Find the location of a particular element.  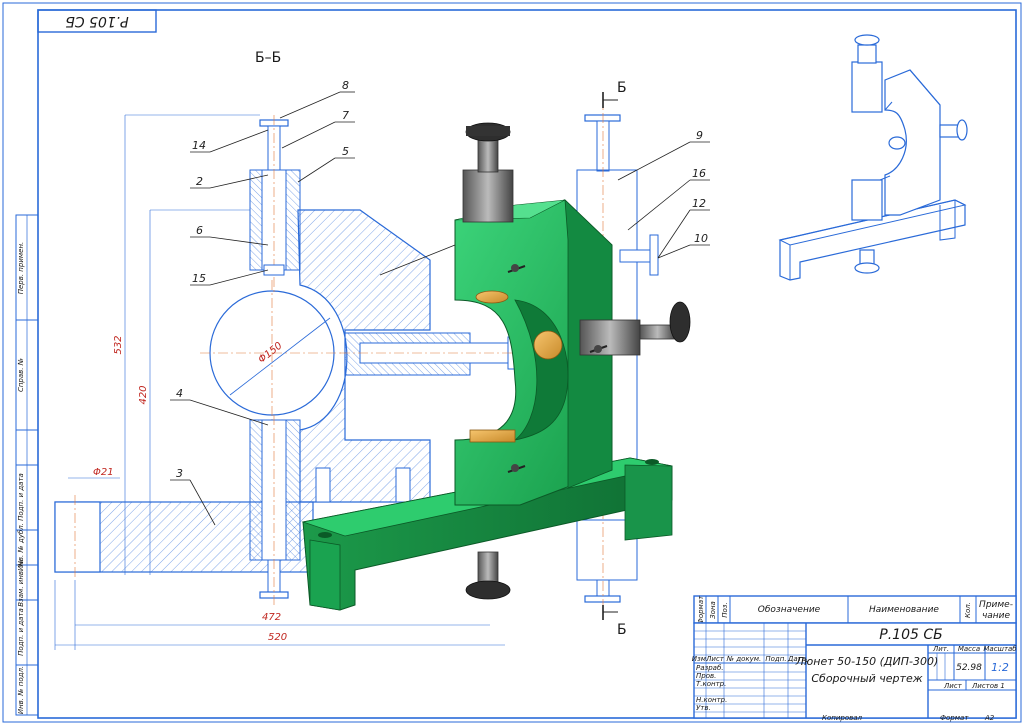

spec-note-1: Приме- is located at coordinates (996, 605).